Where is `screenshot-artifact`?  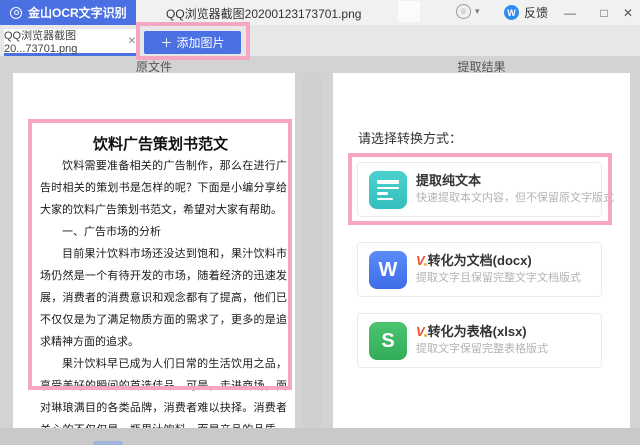
screenshot-artifact is located at coordinates (409, 11).